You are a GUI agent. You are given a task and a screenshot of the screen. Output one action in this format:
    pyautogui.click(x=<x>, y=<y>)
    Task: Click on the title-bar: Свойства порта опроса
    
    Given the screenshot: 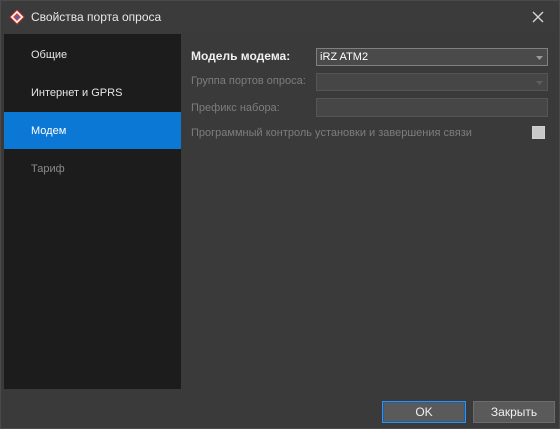 What is the action you would take?
    pyautogui.click(x=280, y=17)
    